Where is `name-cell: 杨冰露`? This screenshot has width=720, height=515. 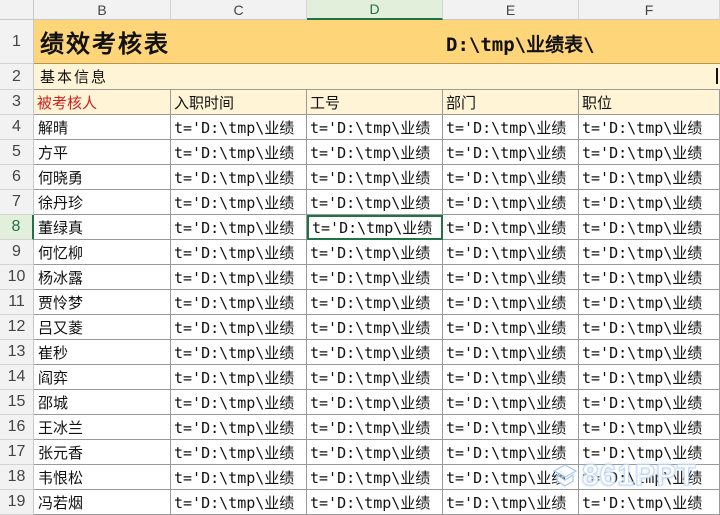 name-cell: 杨冰露 is located at coordinates (102, 277).